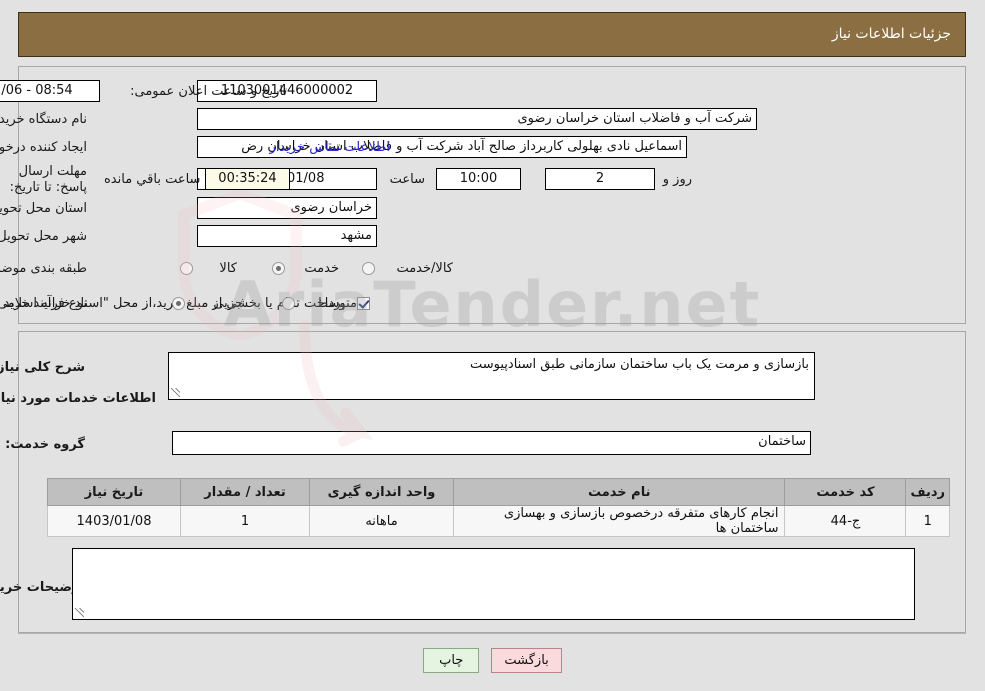 The image size is (985, 691). I want to click on page-title: جزئیات اطلاعات نیاز, so click(891, 34).